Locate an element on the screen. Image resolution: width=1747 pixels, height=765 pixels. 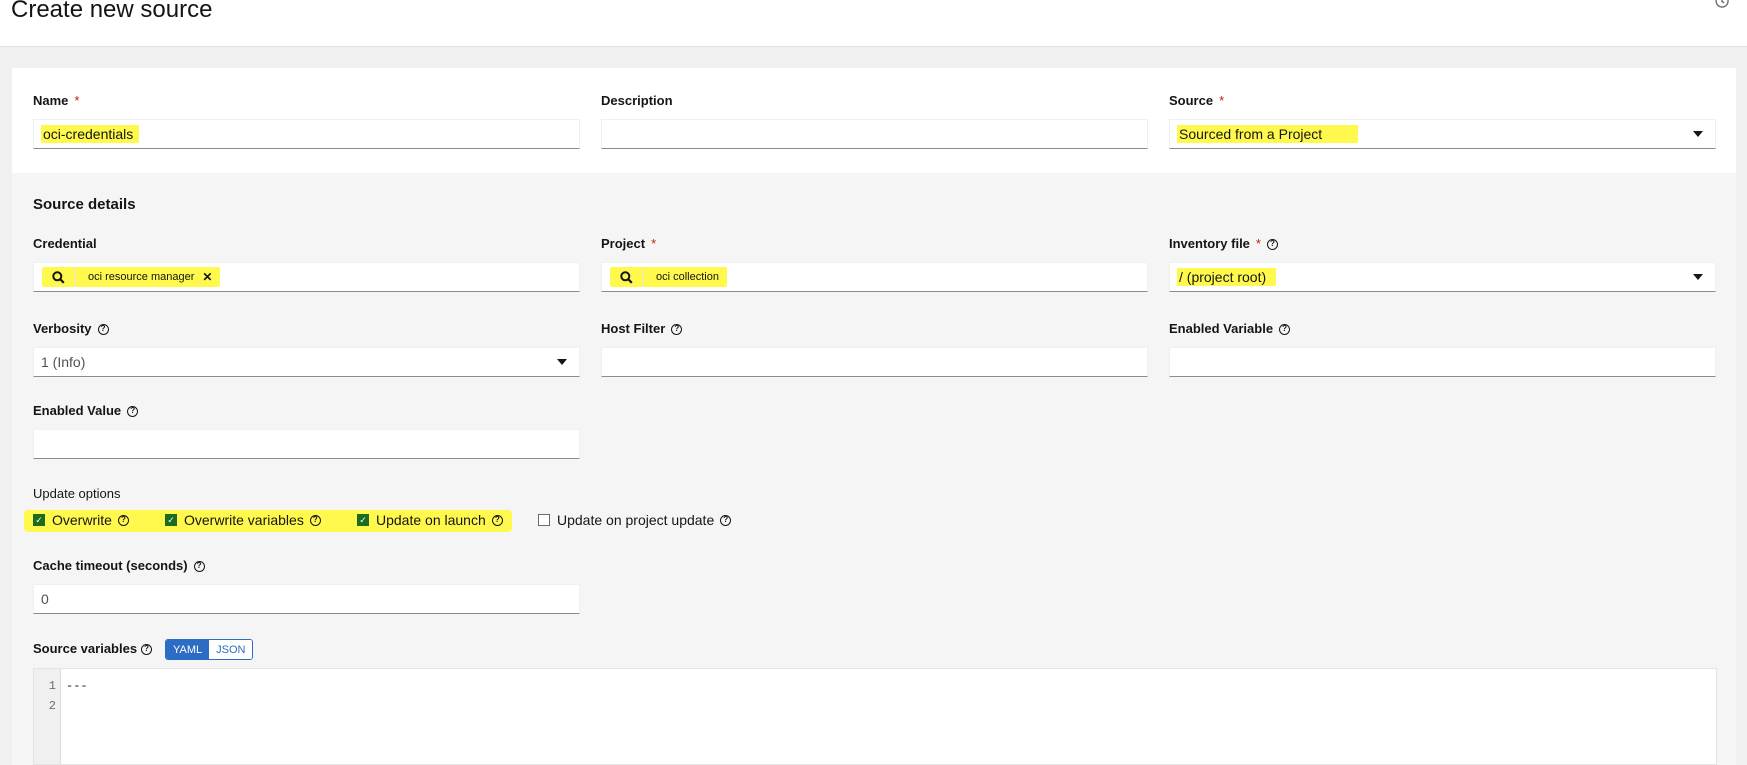
update-on-project-update-label: Update on project update is located at coordinates (636, 520).